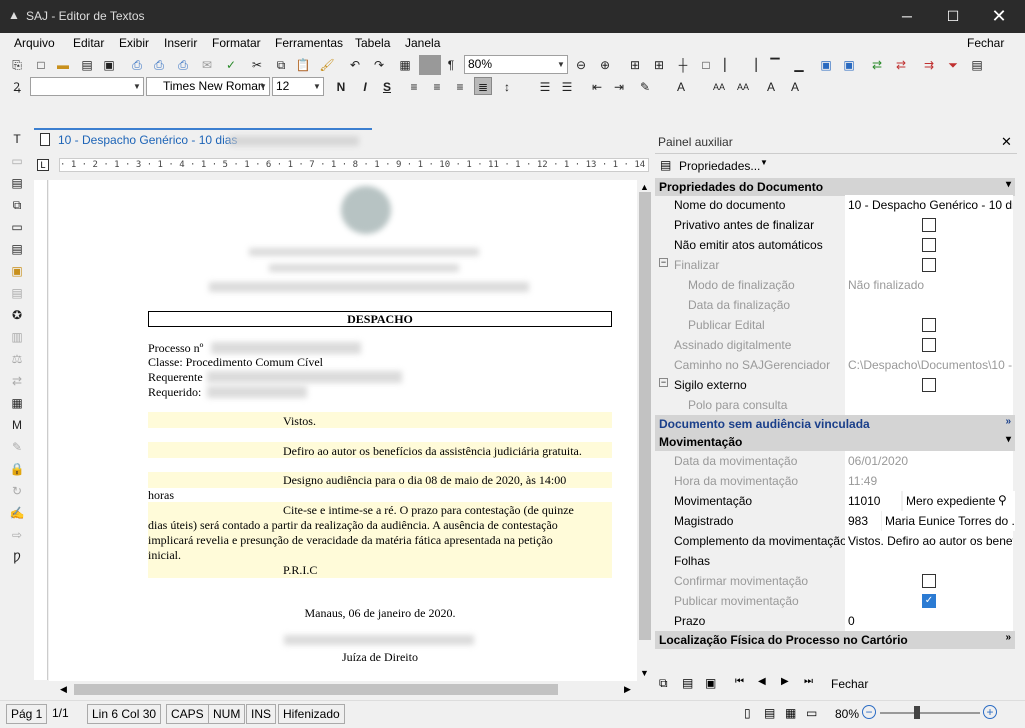 The image size is (1025, 728). What do you see at coordinates (109, 65) in the screenshot?
I see `save-icon: ▣` at bounding box center [109, 65].